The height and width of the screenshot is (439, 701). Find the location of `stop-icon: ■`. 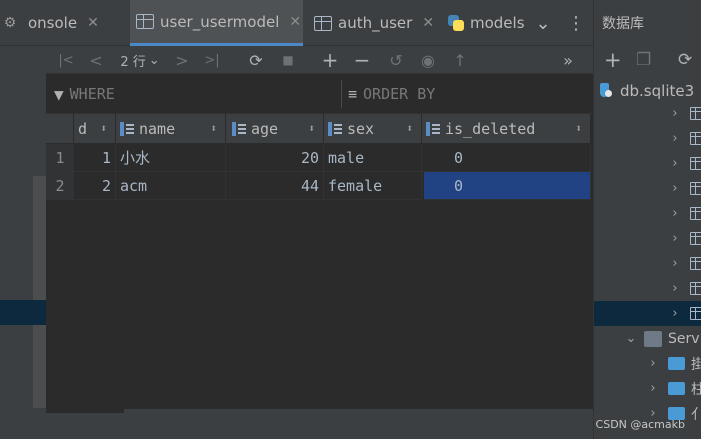

stop-icon: ■ is located at coordinates (288, 60).